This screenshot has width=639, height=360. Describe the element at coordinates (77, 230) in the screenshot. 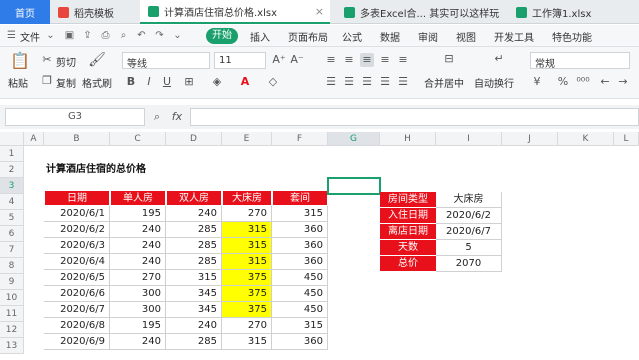

I see `table-cell-date: 2020/6/2` at that location.